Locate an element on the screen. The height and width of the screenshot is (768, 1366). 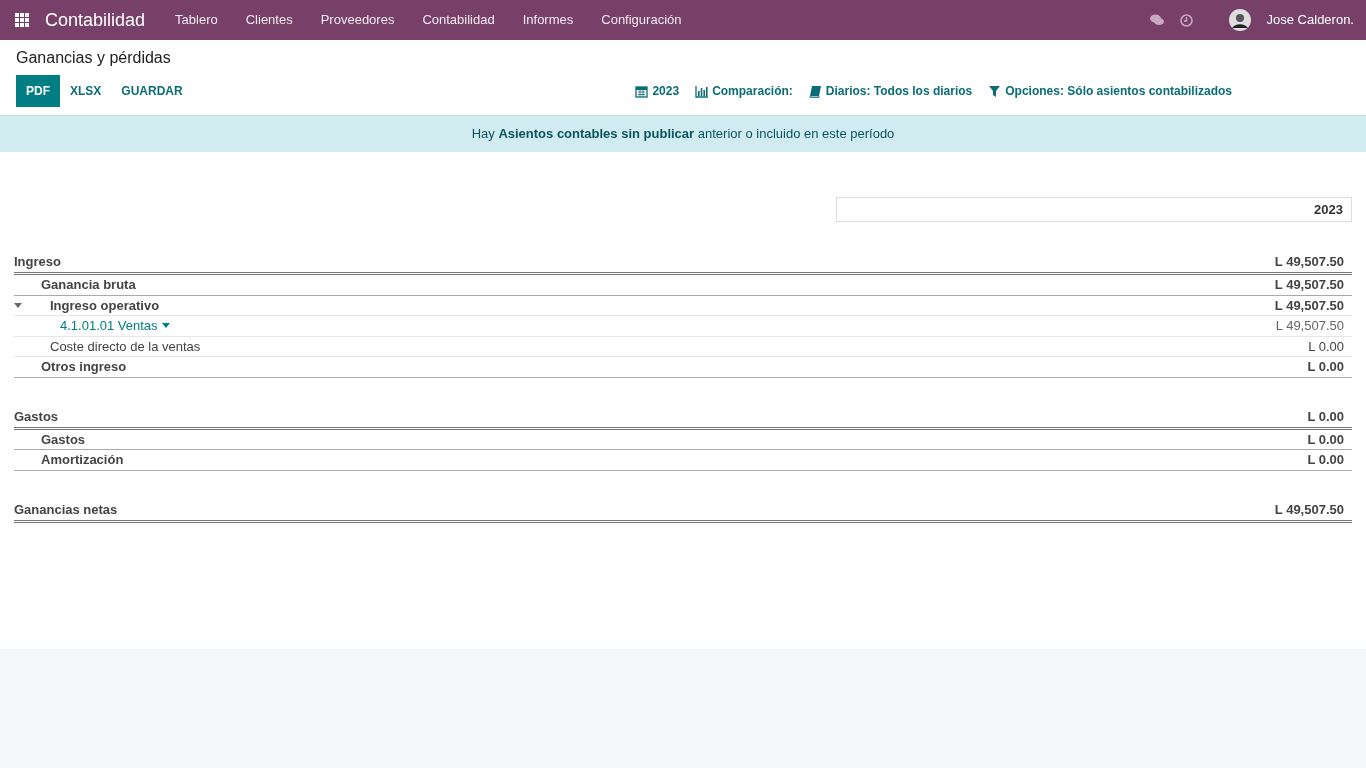
alert-message: Hay Asientos contables sin publicar anterior o incluido en este período is located at coordinates (683, 133).